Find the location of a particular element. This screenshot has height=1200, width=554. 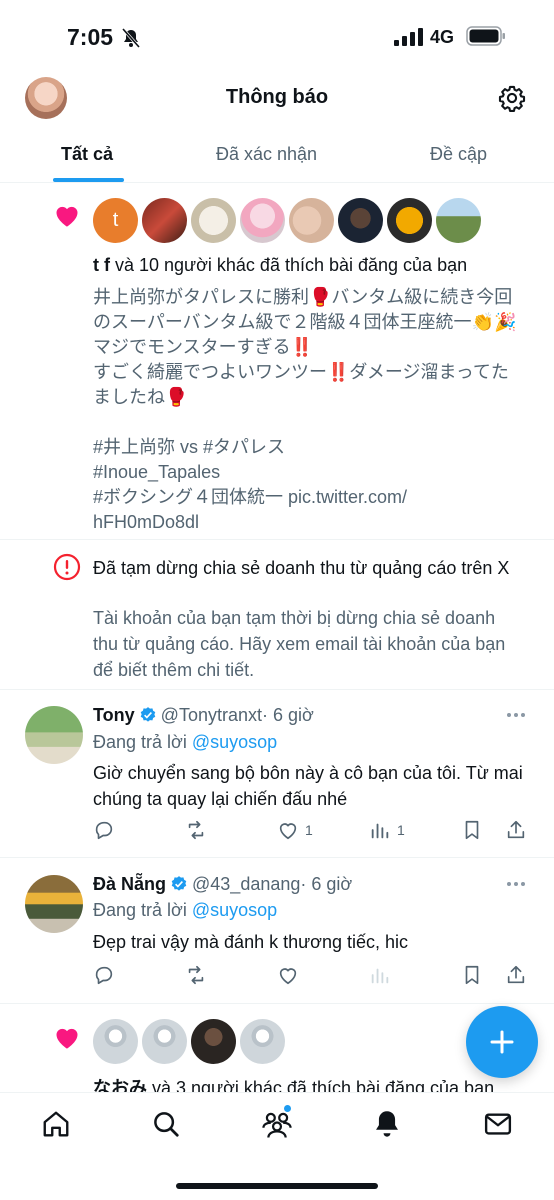

compose-button is located at coordinates (502, 1042).